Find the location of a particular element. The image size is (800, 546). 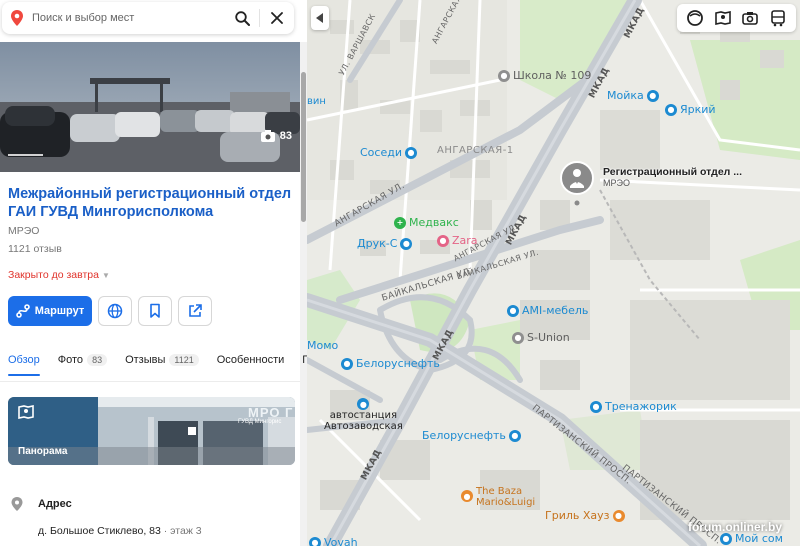

clear-search-button is located at coordinates (277, 18).